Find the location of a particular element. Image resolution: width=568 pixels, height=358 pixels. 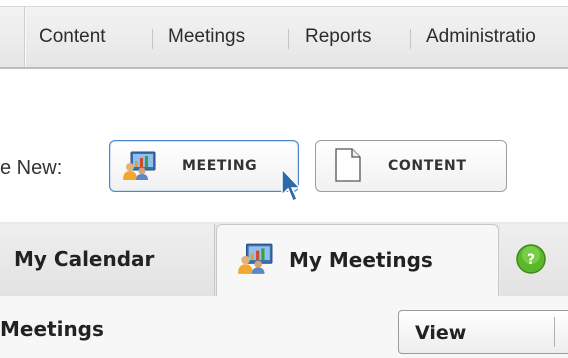

help-icon: ? is located at coordinates (531, 261).